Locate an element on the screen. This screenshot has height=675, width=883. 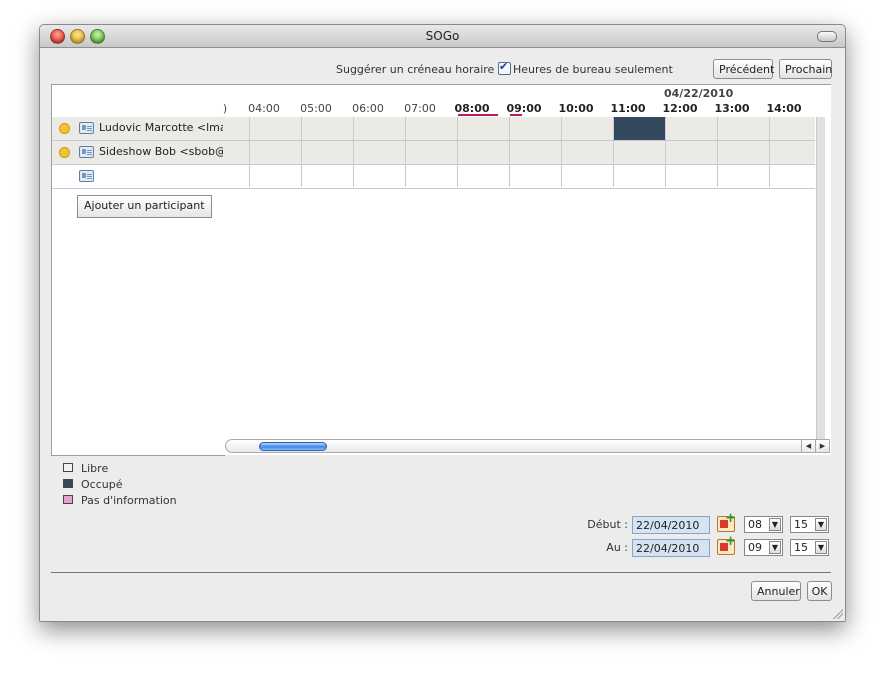
hour-label: 14:00 is located at coordinates (784, 108).